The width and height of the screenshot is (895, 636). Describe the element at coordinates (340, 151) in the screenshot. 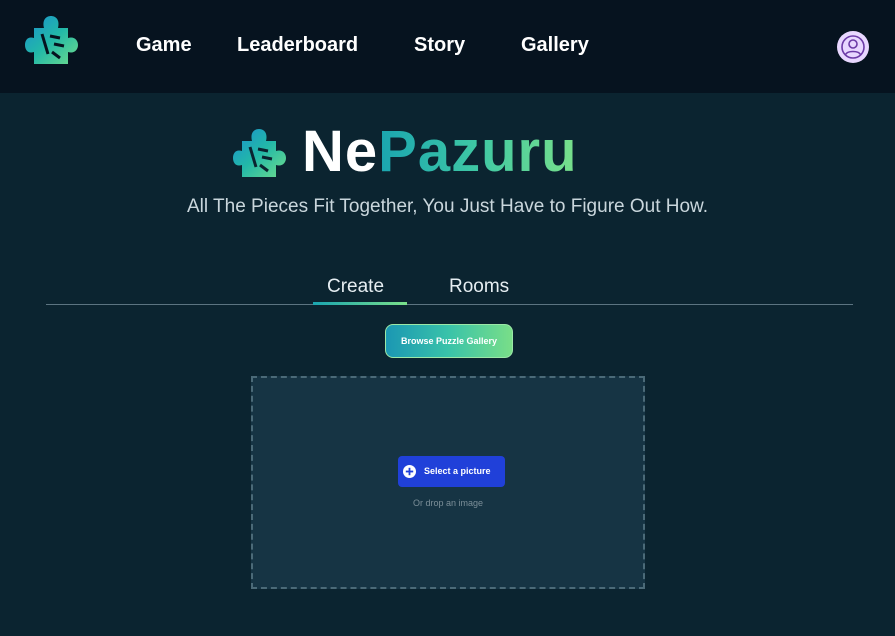

I see `brand-title-ne: Ne` at that location.